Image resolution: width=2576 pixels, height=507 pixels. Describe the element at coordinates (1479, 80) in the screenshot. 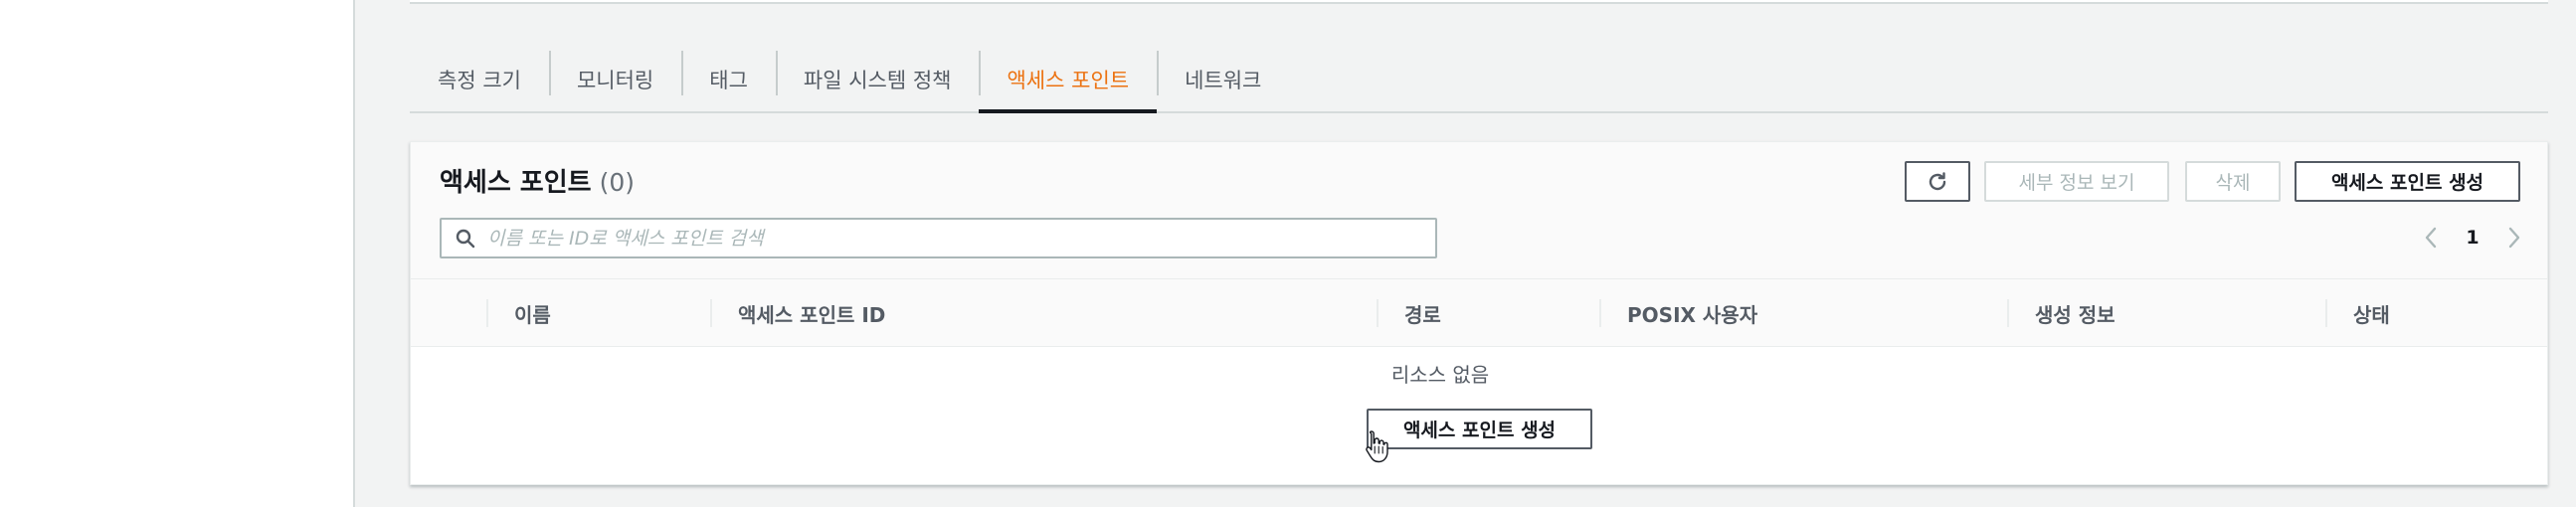

I see `detail-tabs: 측정 크기 모니터링 태그 파일 시스템 정책 액세스 포인트 네트워크` at that location.